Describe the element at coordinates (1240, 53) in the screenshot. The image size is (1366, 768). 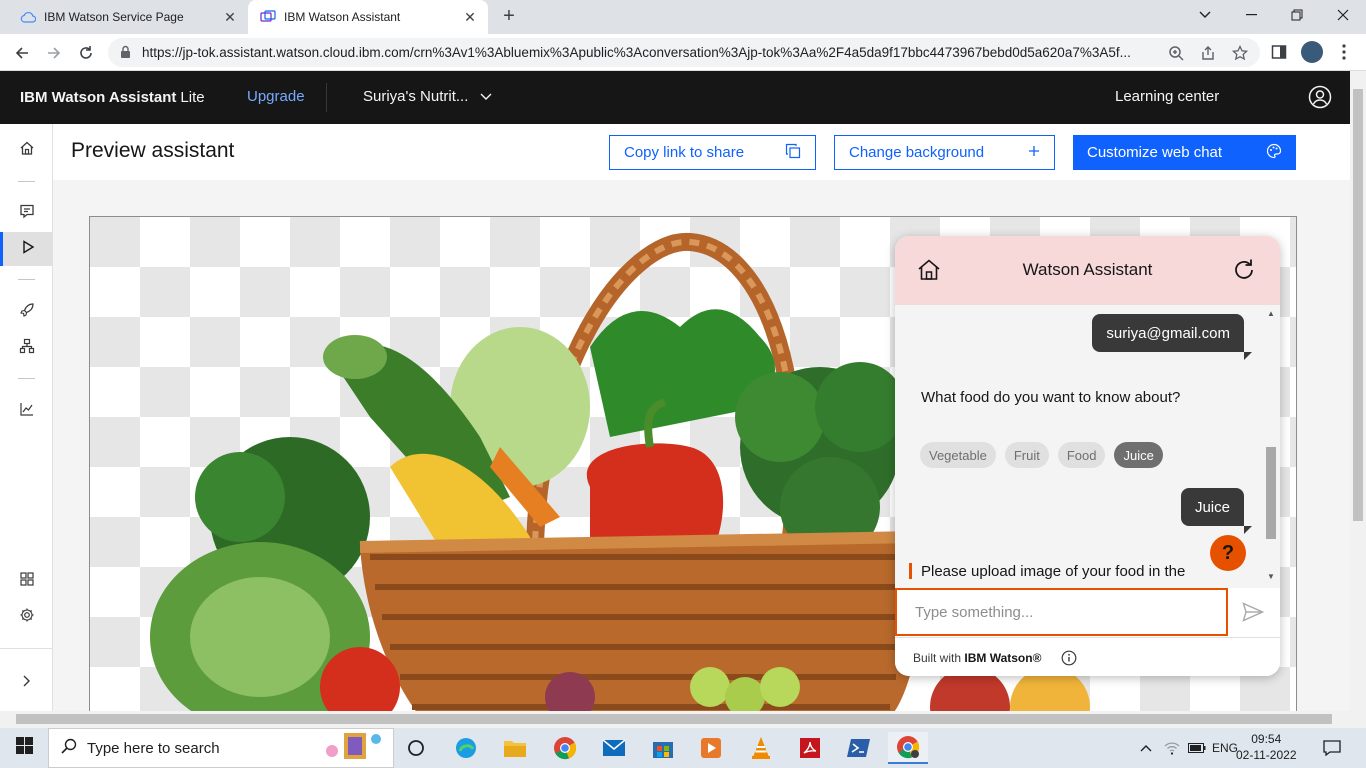
I see `bookmark-star-icon` at that location.